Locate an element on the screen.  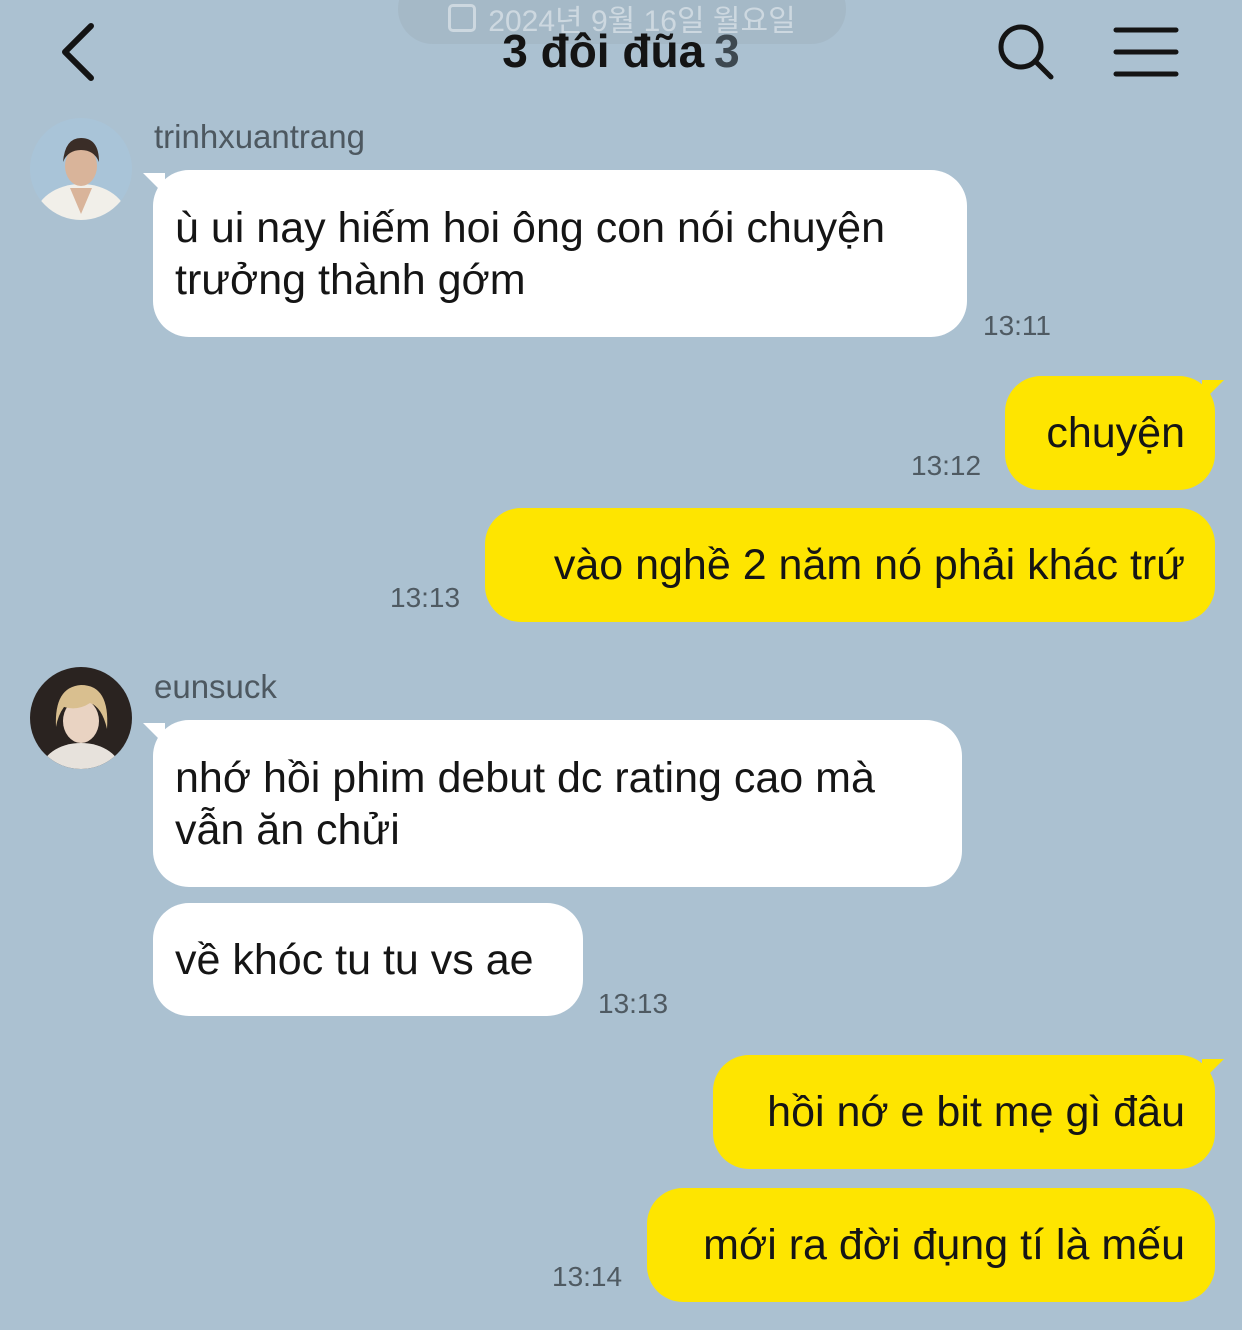
message-bubble-incoming: về khóc tu tu vs ae is located at coordinates (368, 959).